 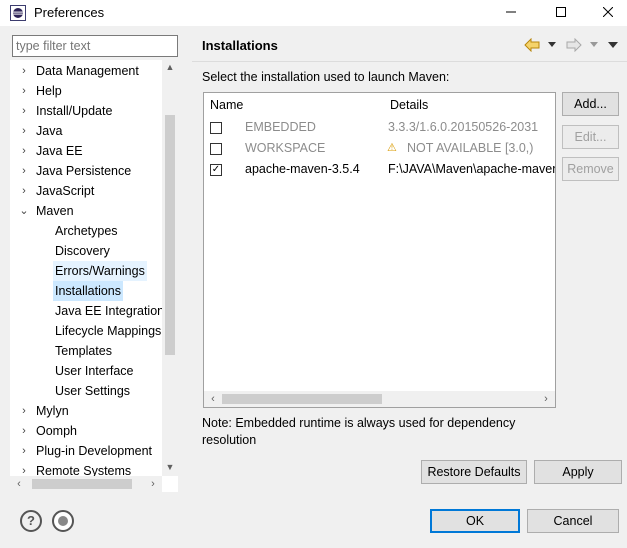 I want to click on tree-item-label: User Settings, so click(x=93, y=391).